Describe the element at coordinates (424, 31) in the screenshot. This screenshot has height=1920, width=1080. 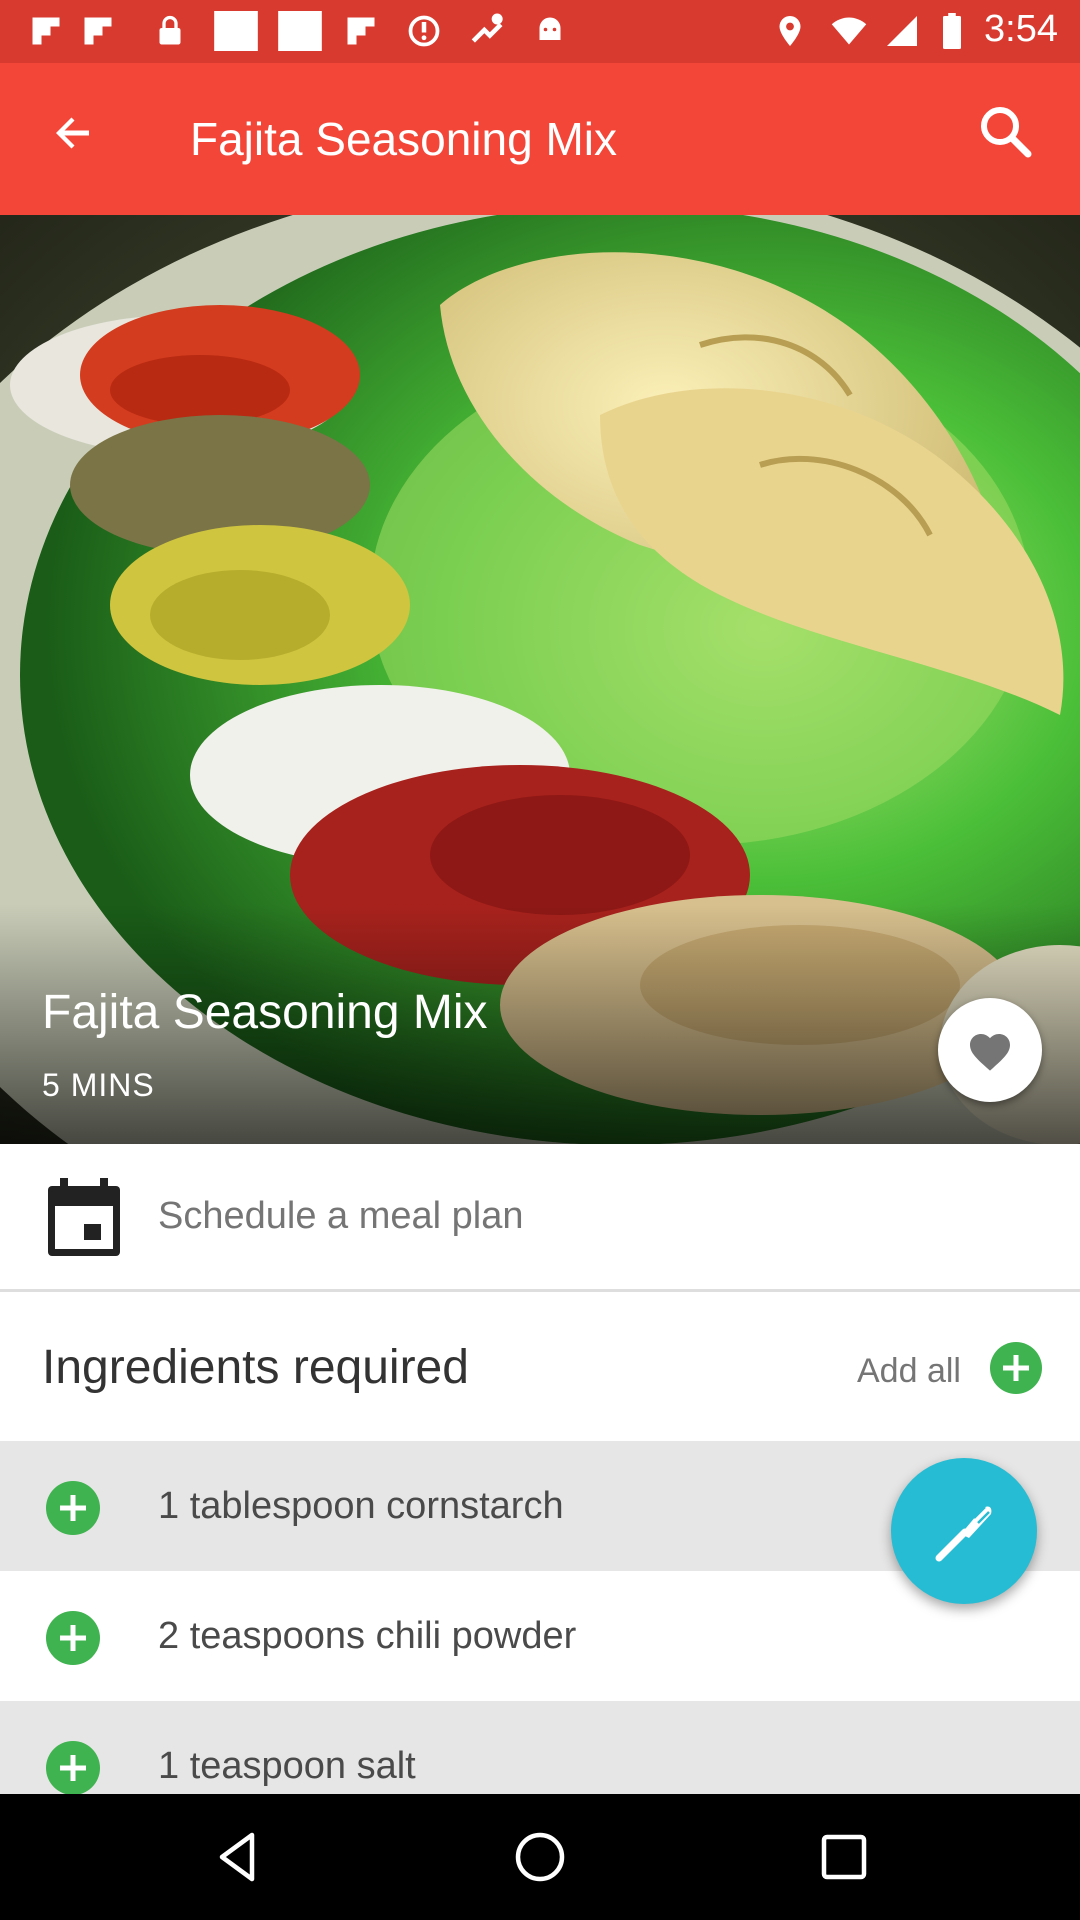
I see `sync-icon` at that location.